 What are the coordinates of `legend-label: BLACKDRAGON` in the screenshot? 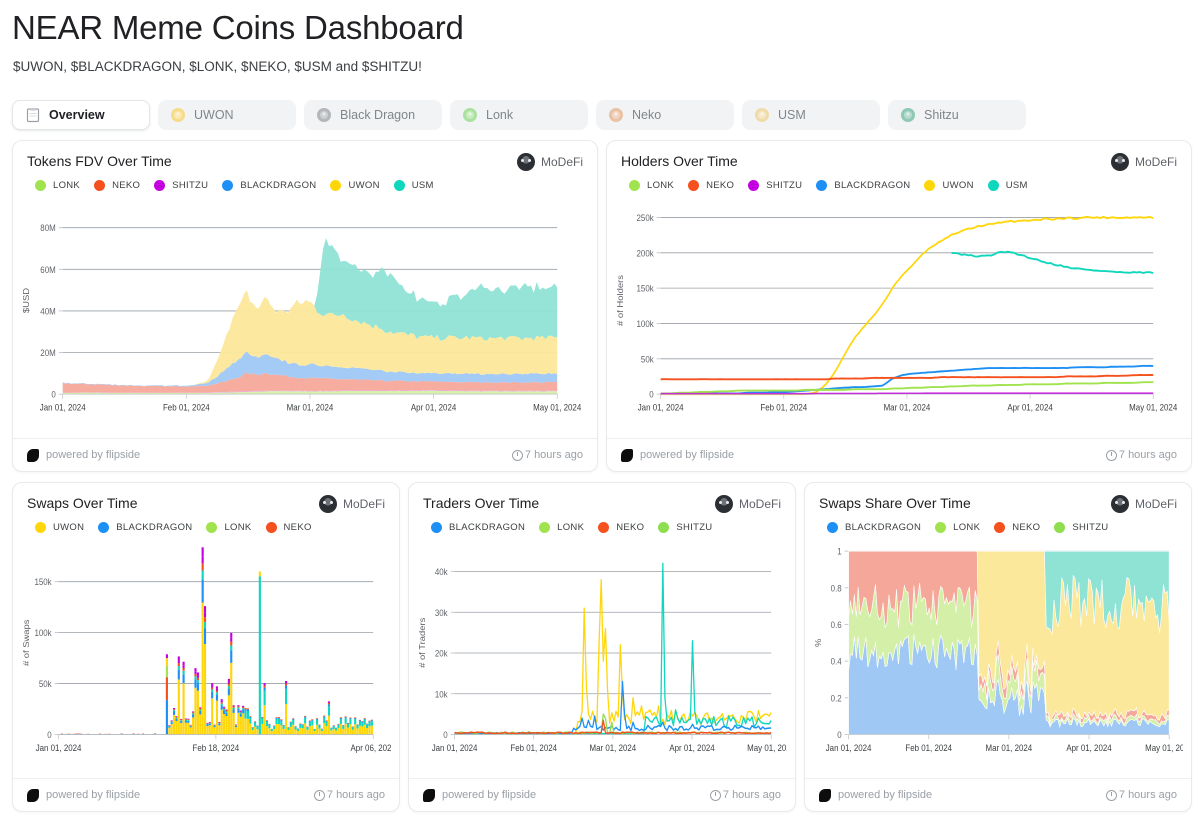 It's located at (487, 527).